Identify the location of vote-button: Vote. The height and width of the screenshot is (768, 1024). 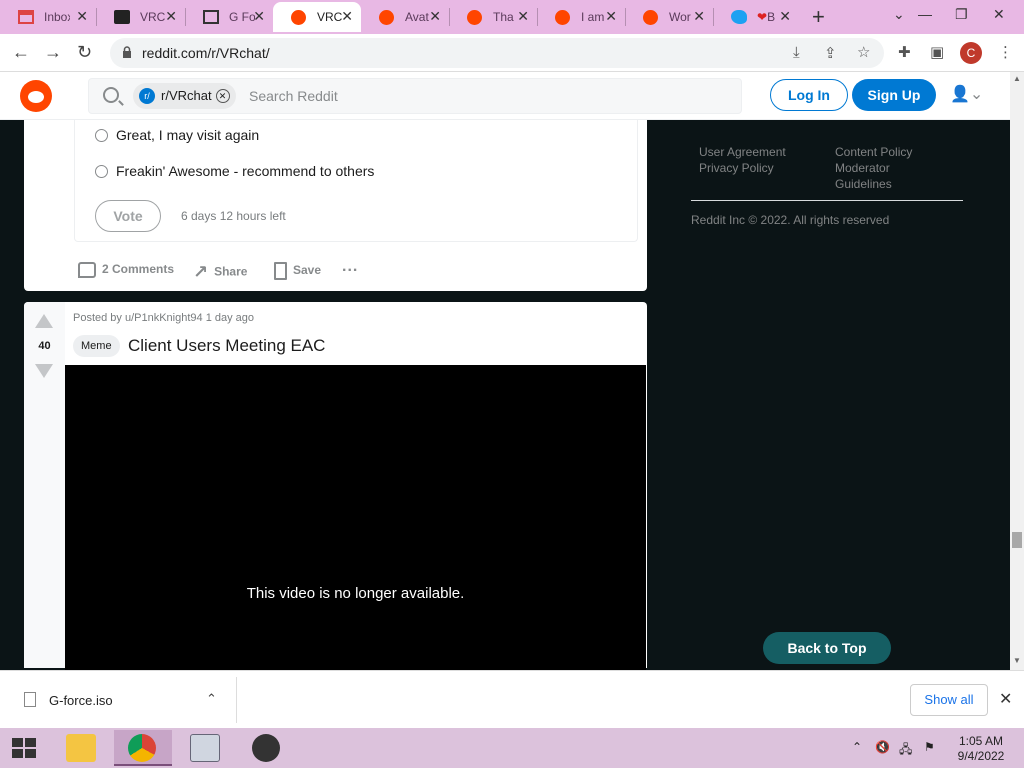
(128, 216).